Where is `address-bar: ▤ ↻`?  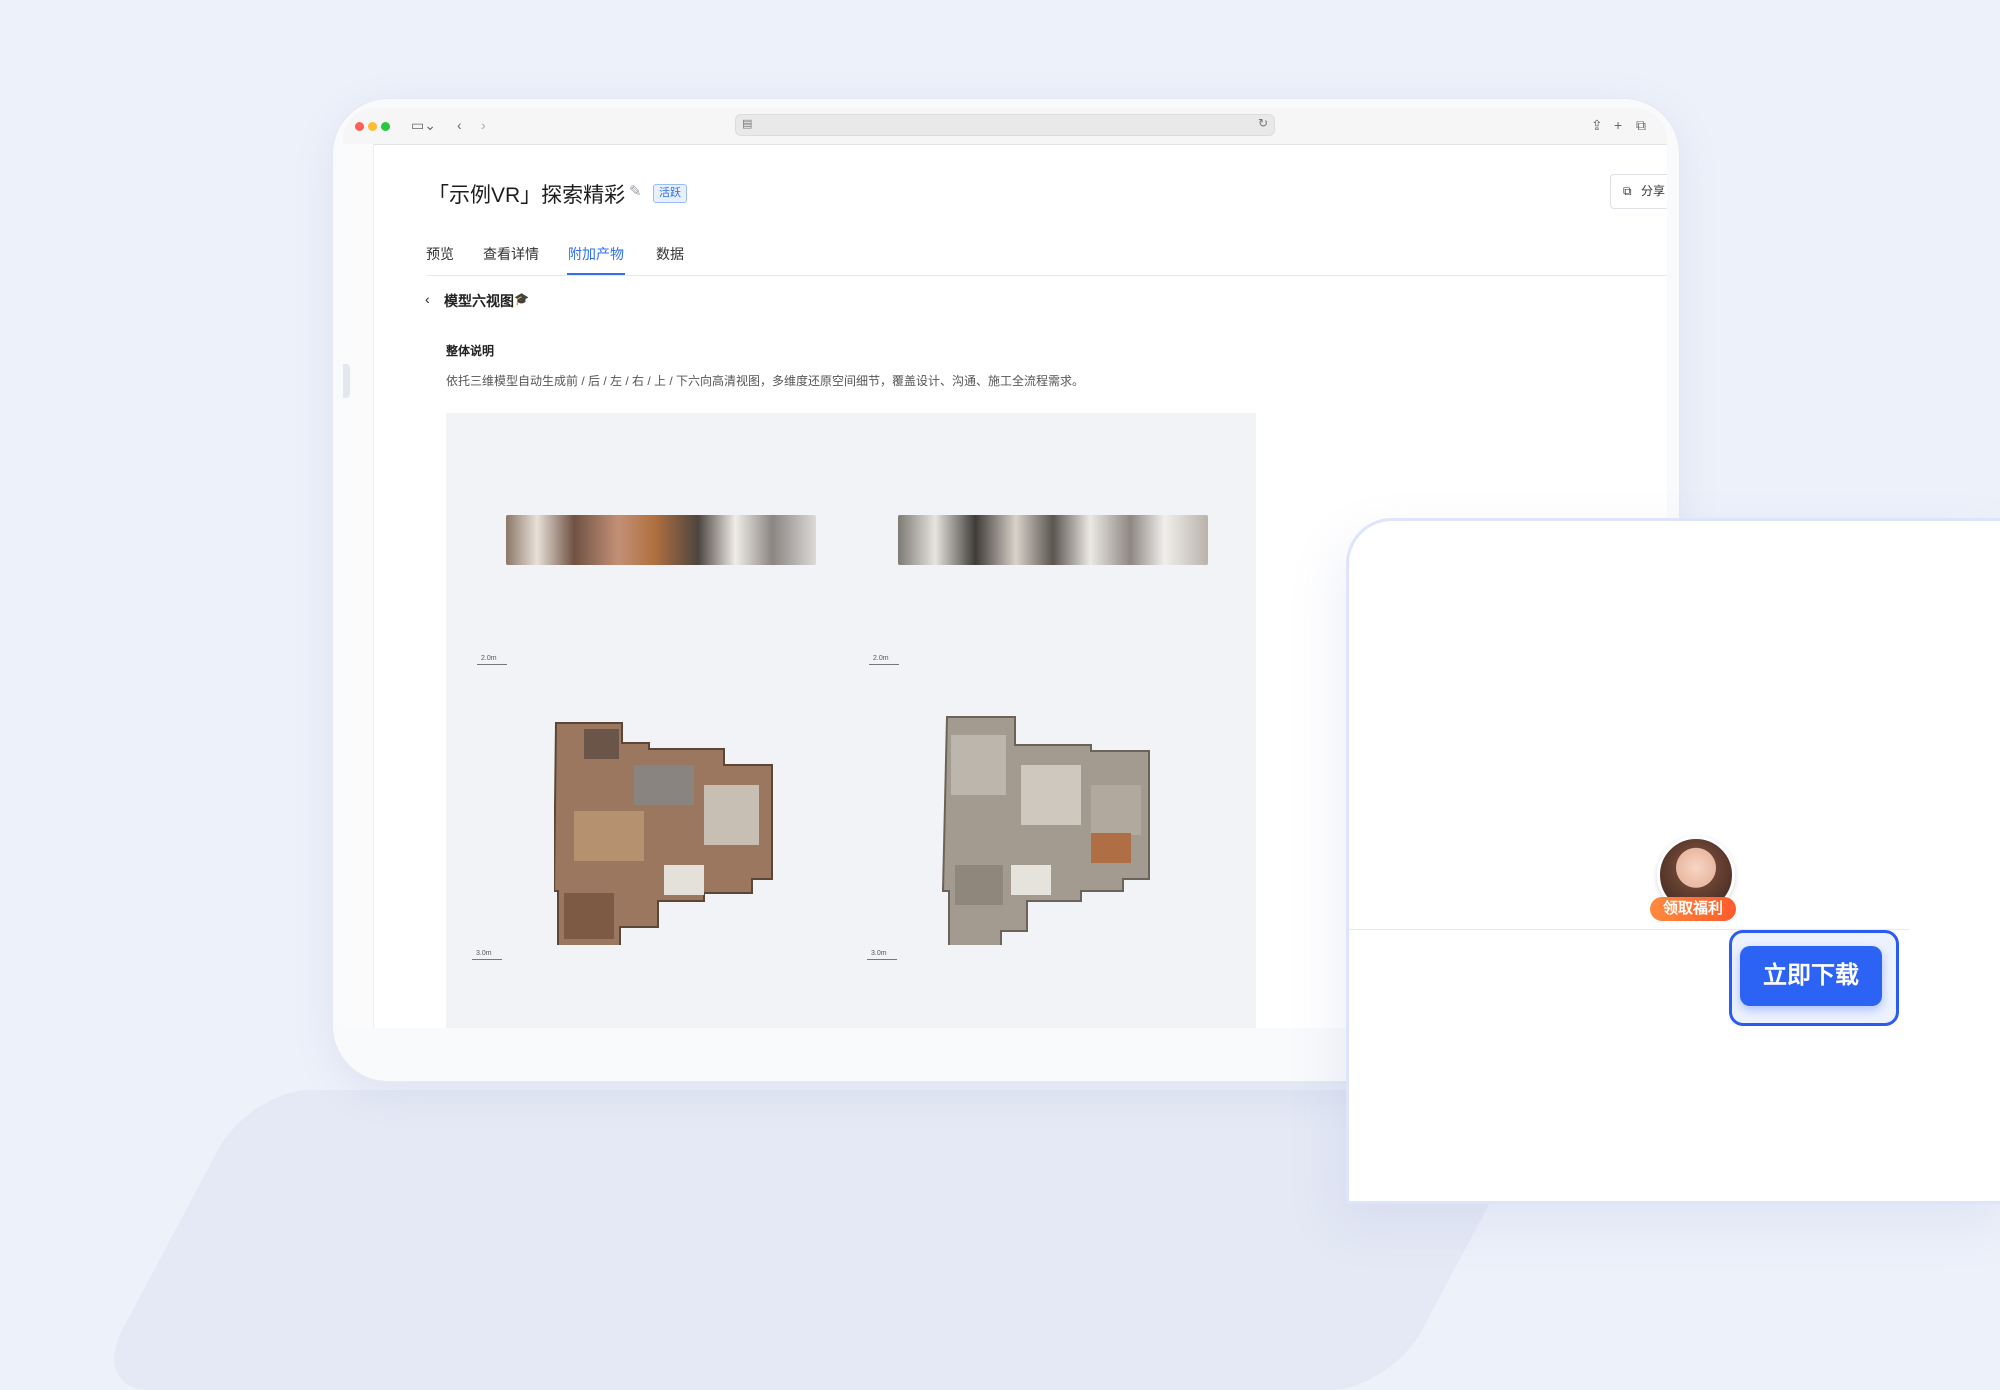 address-bar: ▤ ↻ is located at coordinates (1005, 125).